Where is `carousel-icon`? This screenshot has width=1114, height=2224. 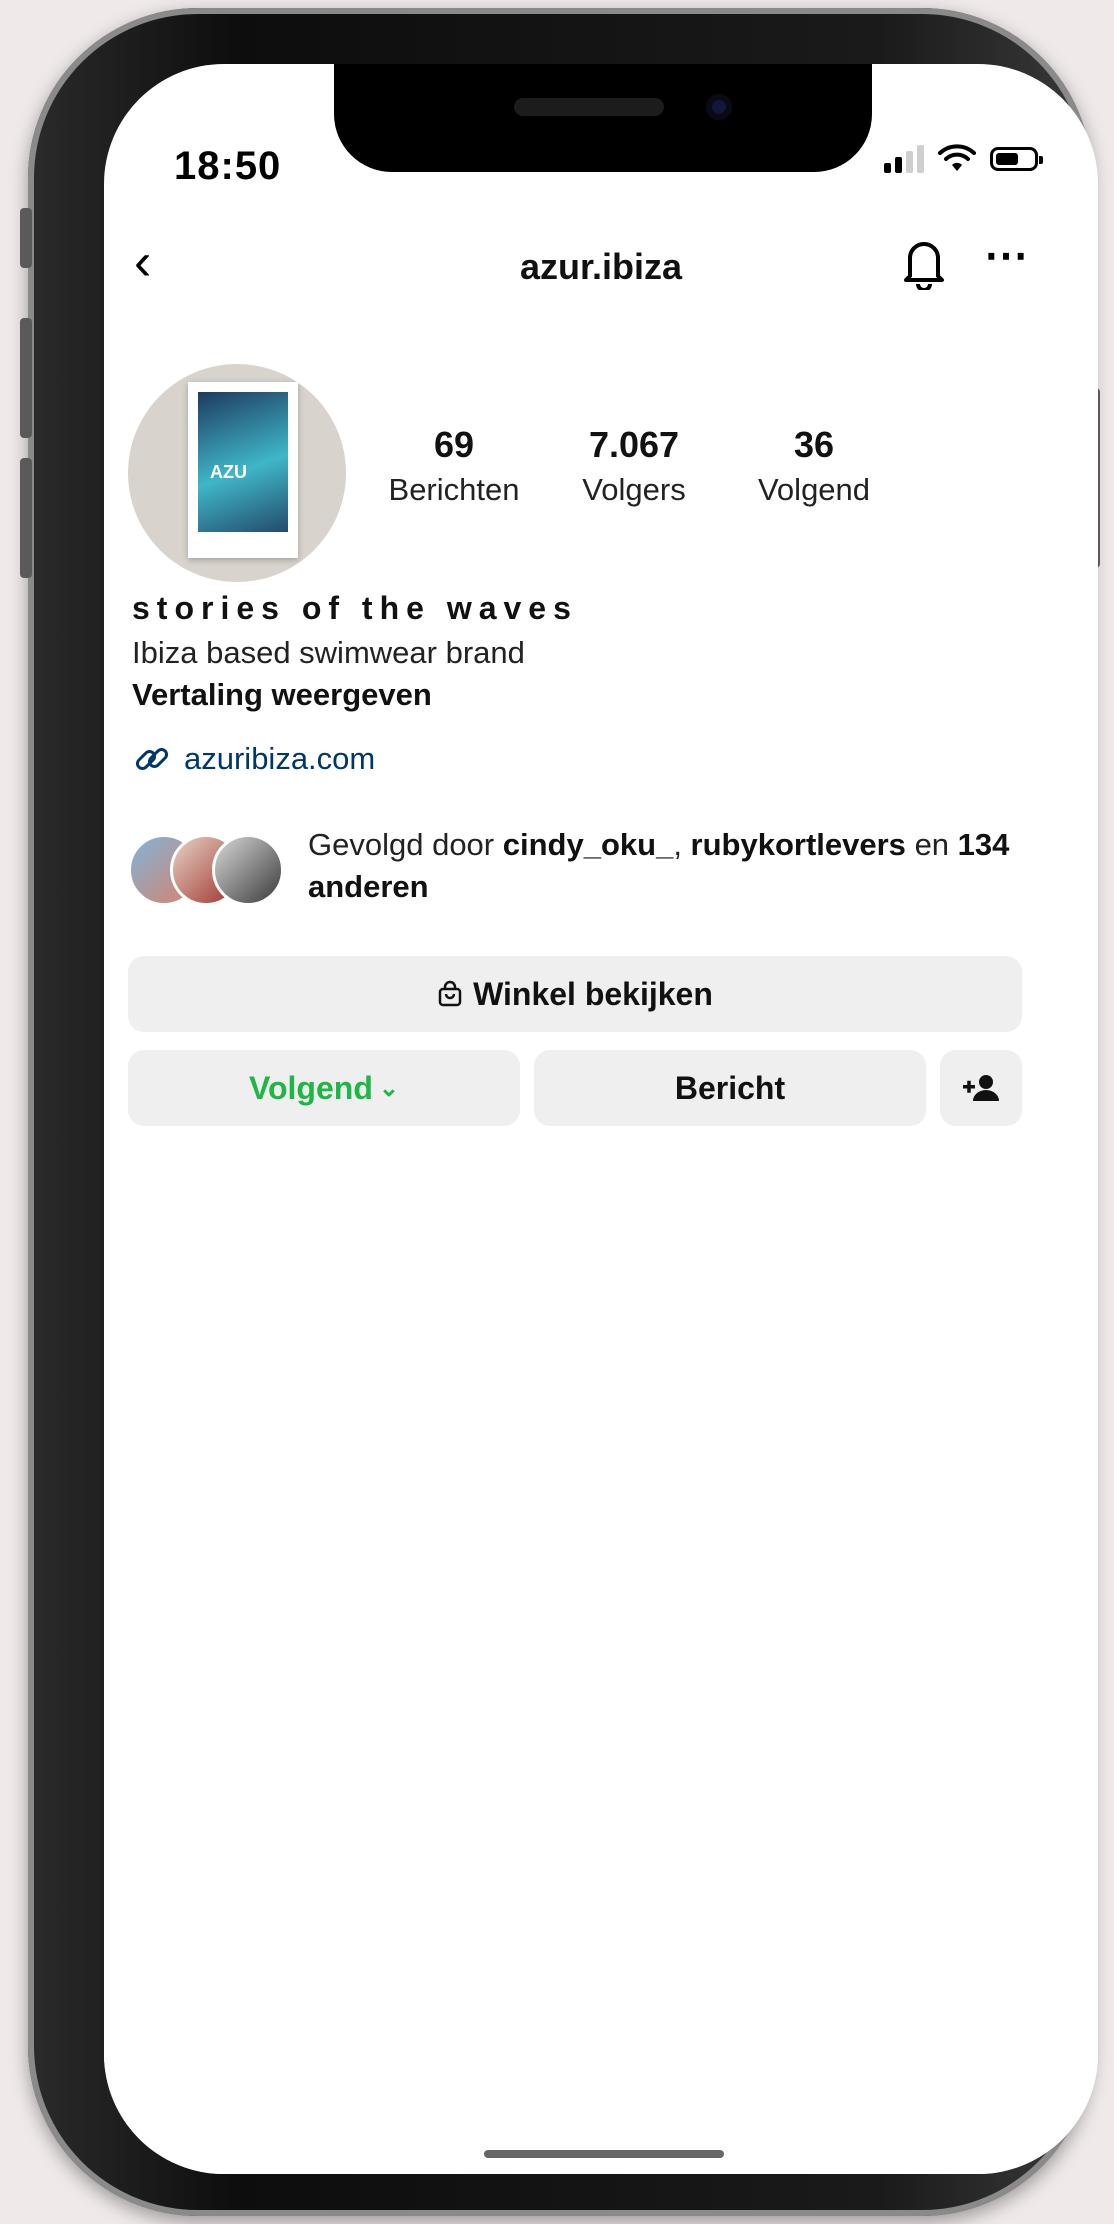
carousel-icon is located at coordinates (1067, 1895).